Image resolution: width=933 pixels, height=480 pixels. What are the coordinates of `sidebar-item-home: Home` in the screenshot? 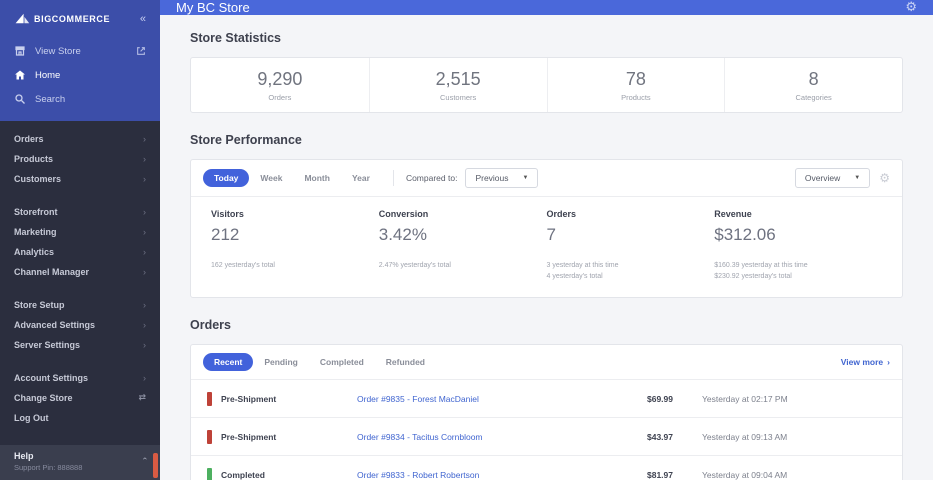 It's located at (80, 75).